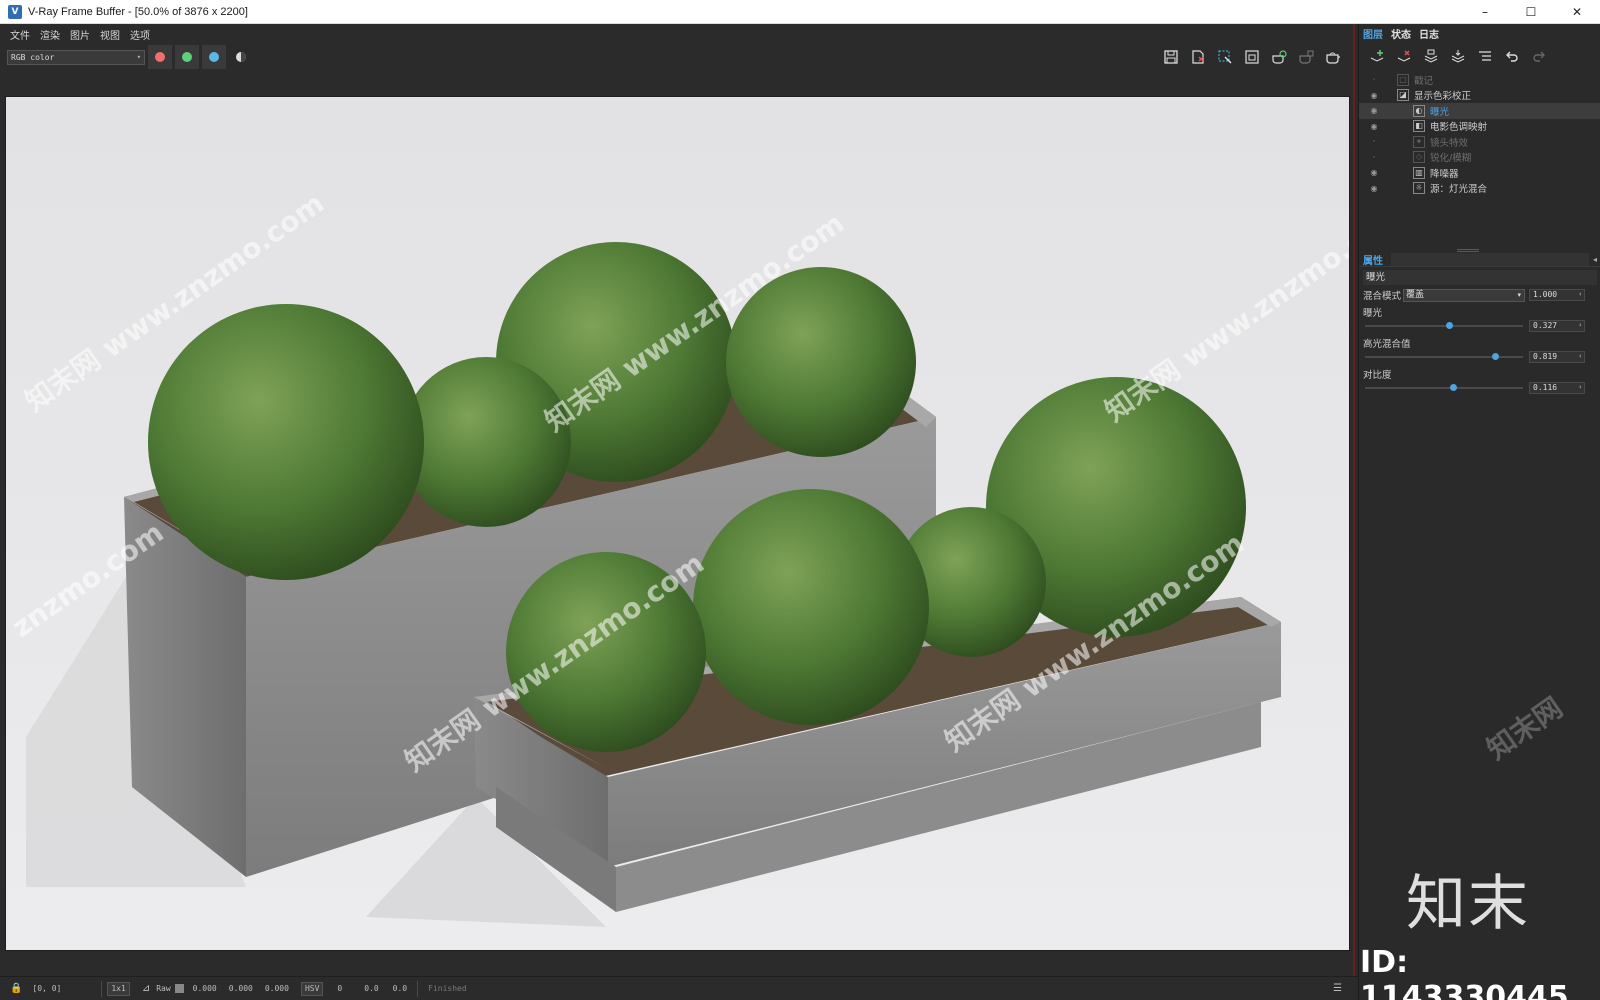 This screenshot has height=1000, width=1600. Describe the element at coordinates (118, 988) in the screenshot. I see `zoom-select: 1x1` at that location.